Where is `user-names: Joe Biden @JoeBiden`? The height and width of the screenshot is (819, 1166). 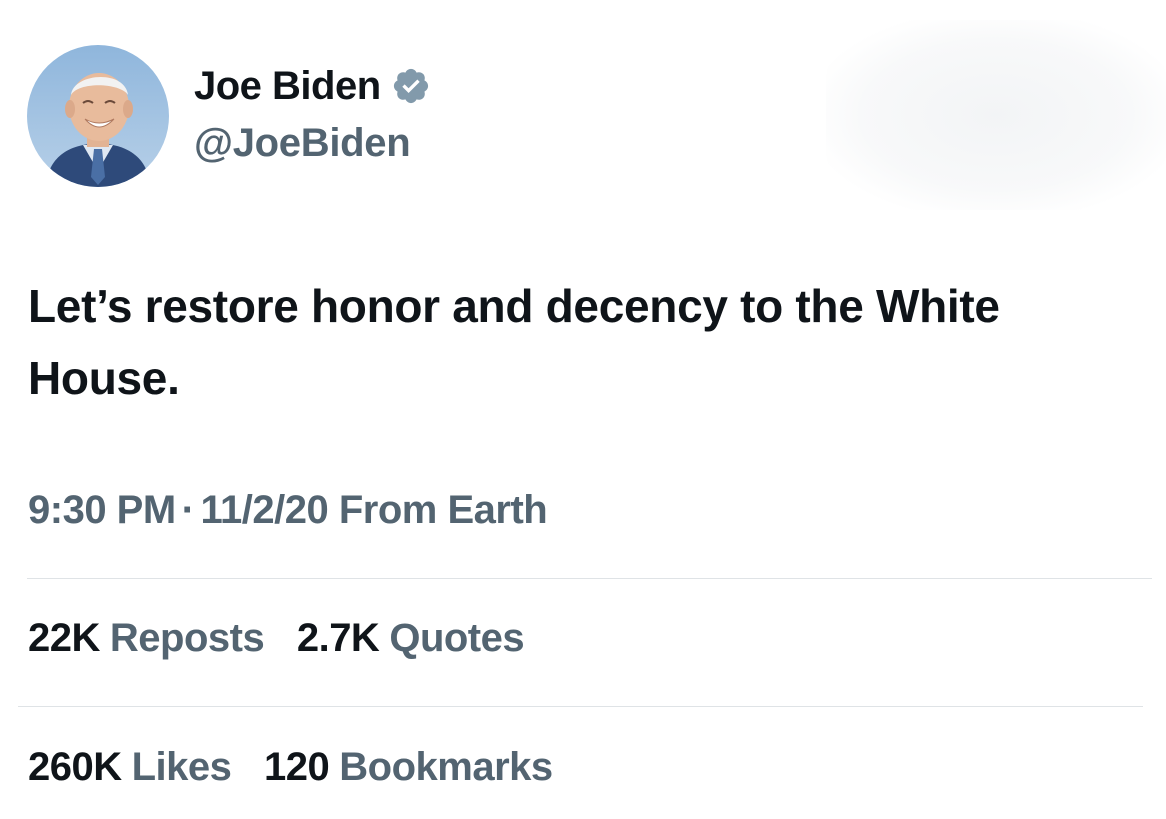 user-names: Joe Biden @JoeBiden is located at coordinates (312, 116).